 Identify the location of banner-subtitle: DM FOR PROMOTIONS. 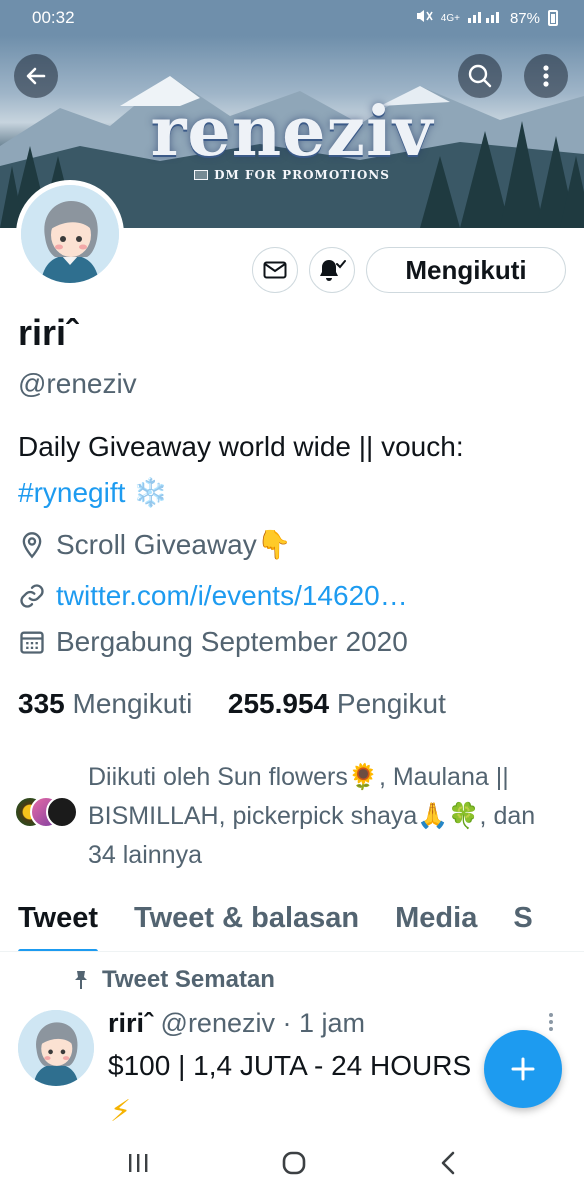
(292, 175).